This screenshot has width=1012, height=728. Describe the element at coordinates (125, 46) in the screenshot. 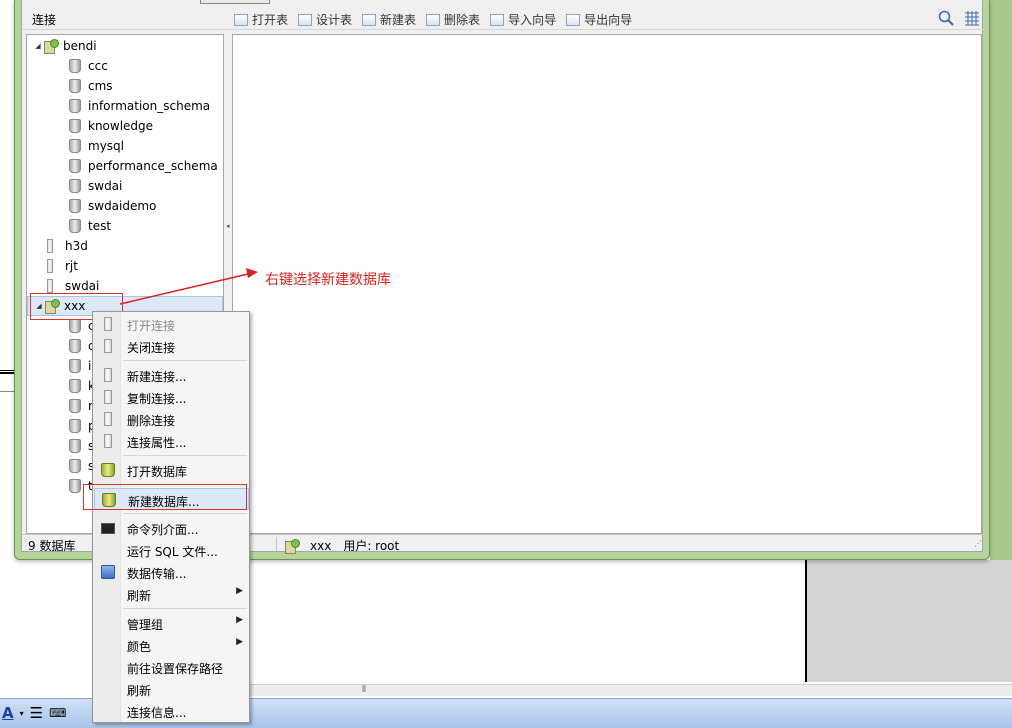

I see `tree-connection-bendi: ◢ bendi` at that location.